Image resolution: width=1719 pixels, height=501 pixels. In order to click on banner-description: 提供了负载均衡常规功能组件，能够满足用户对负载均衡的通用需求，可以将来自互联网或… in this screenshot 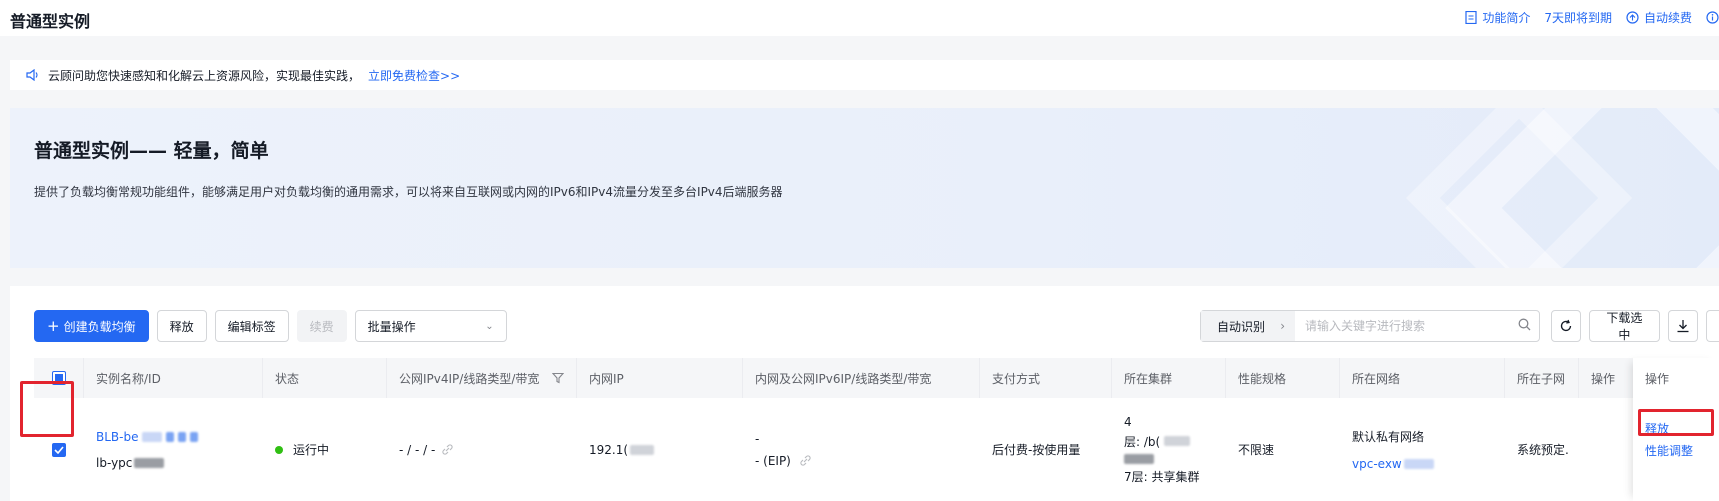, I will do `click(408, 192)`.